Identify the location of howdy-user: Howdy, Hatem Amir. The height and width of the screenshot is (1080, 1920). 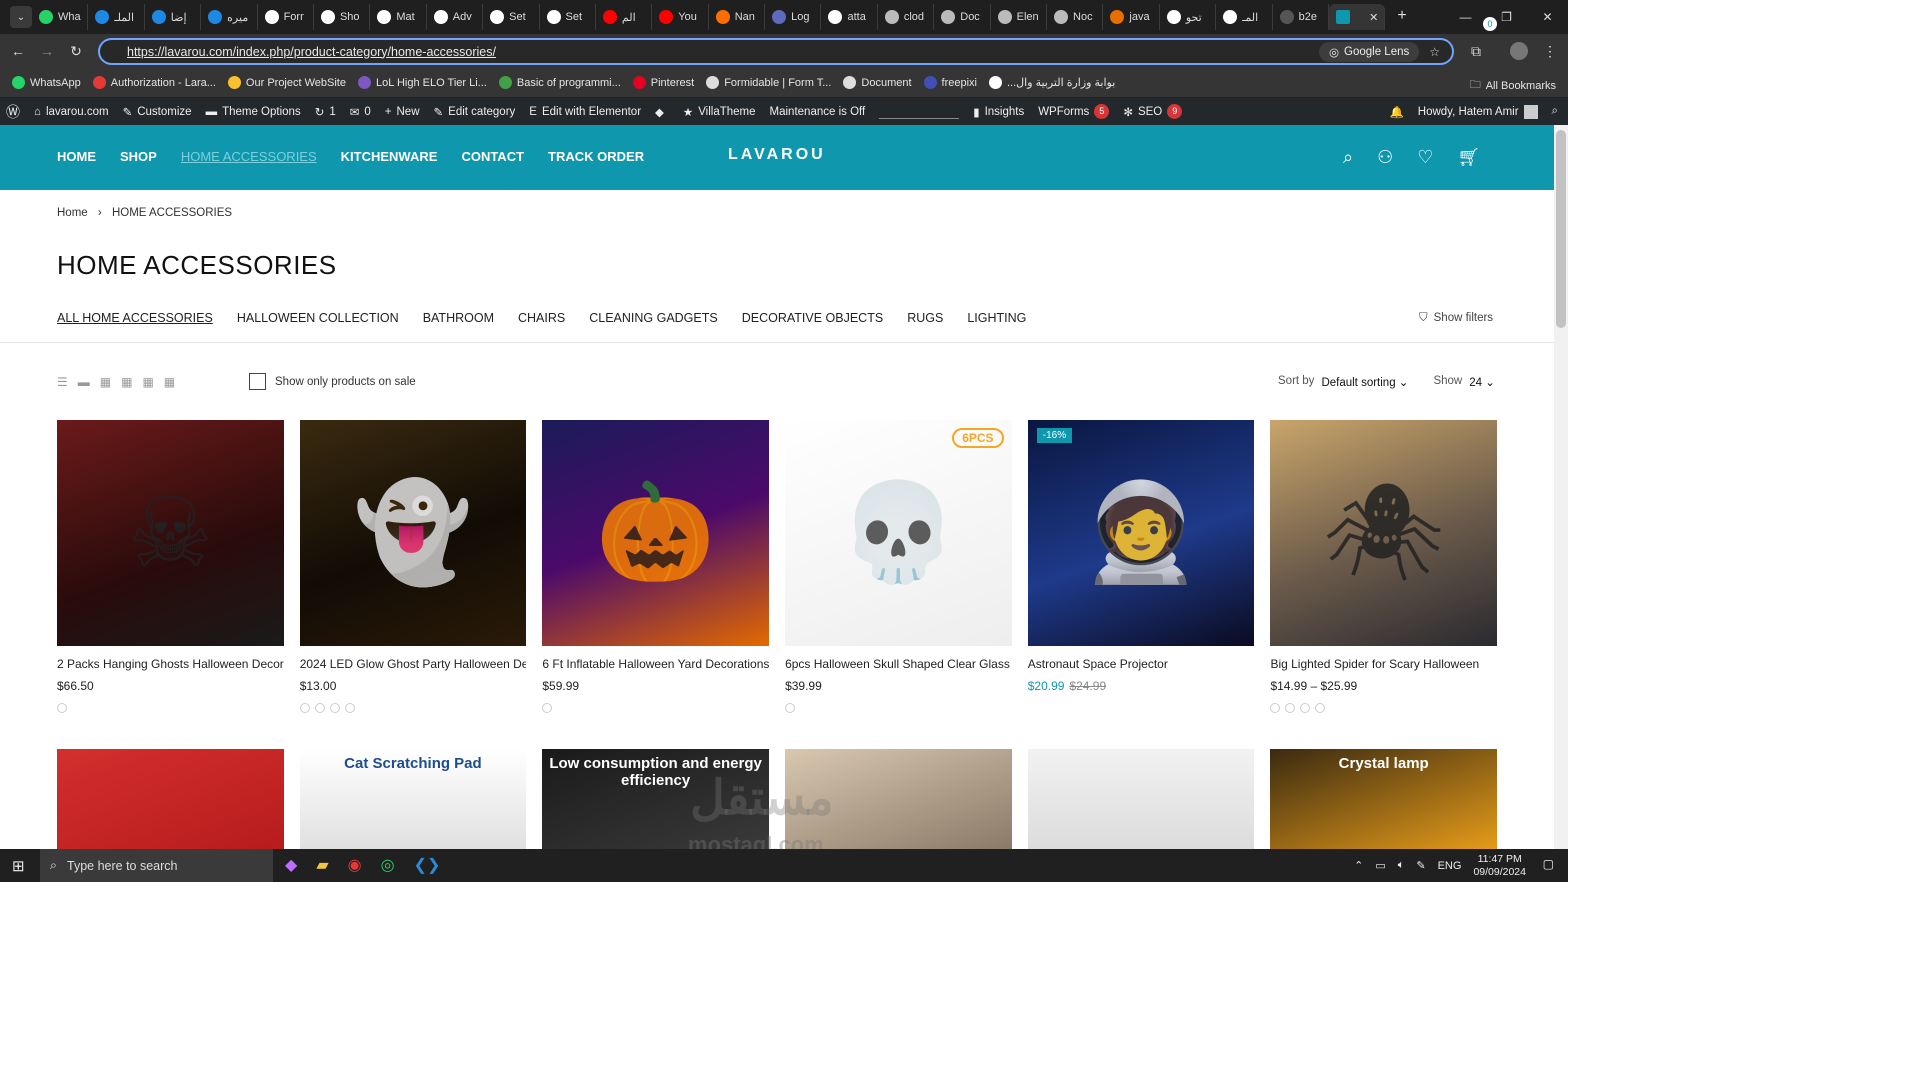
(1478, 111).